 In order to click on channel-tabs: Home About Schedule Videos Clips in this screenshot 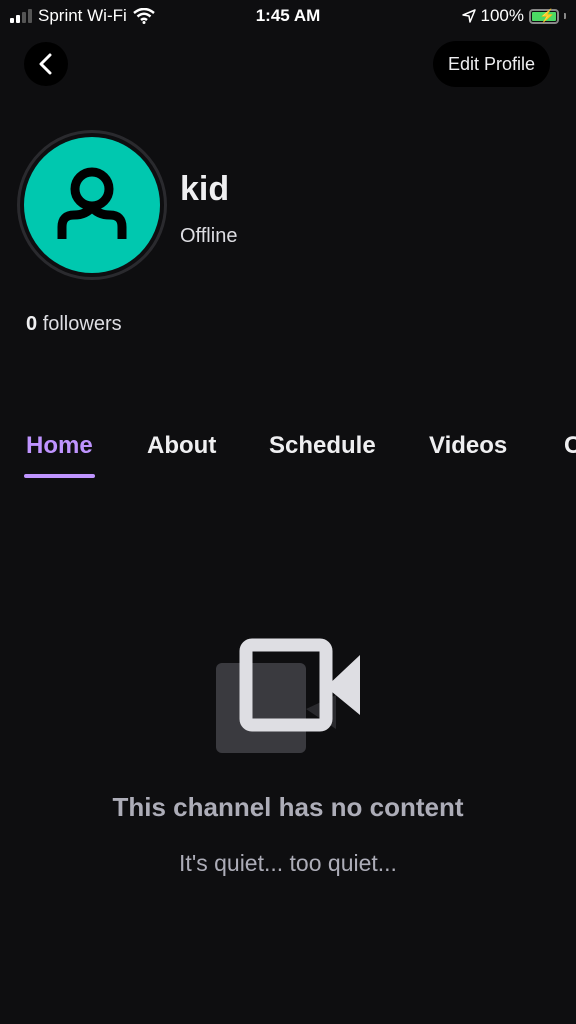, I will do `click(288, 455)`.